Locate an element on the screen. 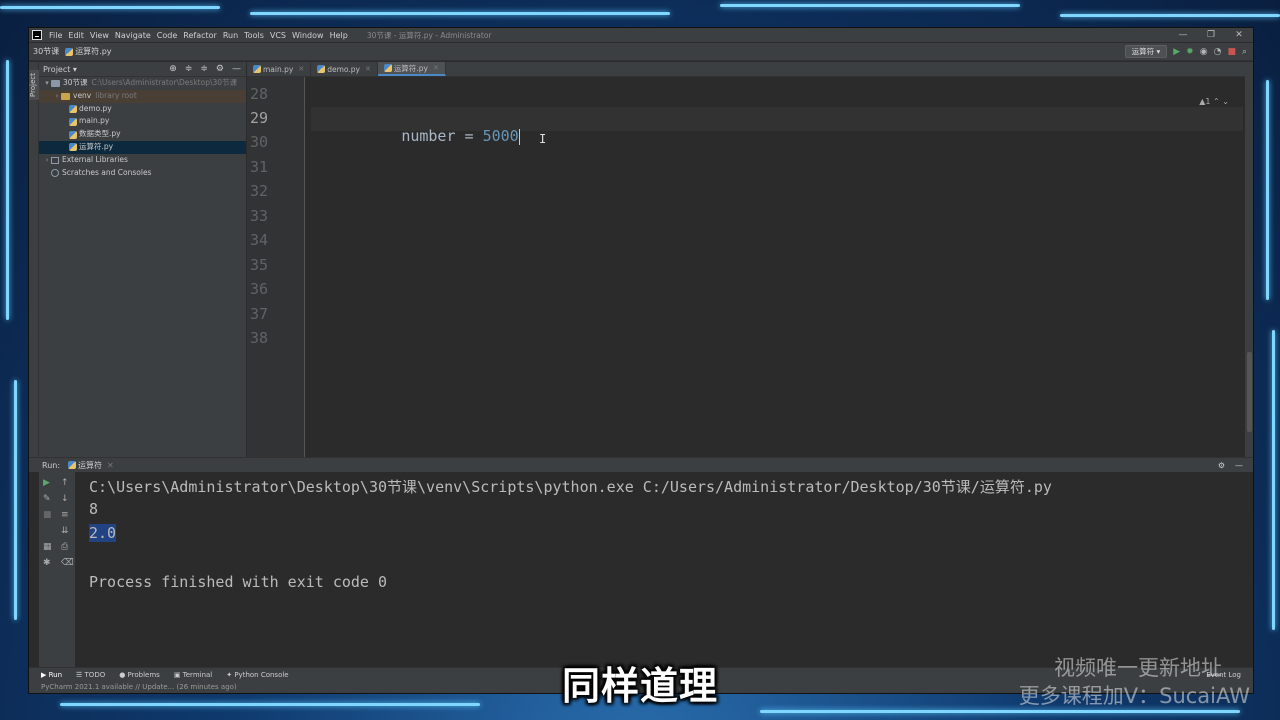  line-number: 33 is located at coordinates (258, 216).